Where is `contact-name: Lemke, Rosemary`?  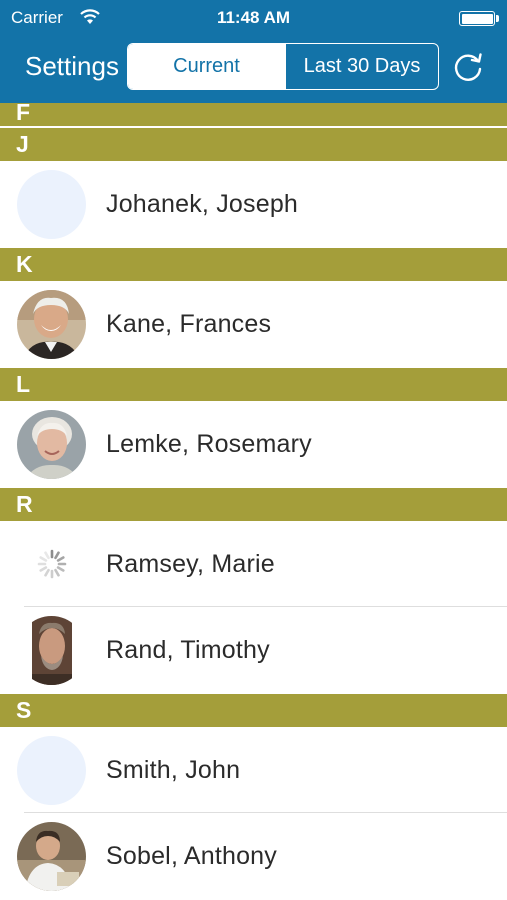 contact-name: Lemke, Rosemary is located at coordinates (209, 443).